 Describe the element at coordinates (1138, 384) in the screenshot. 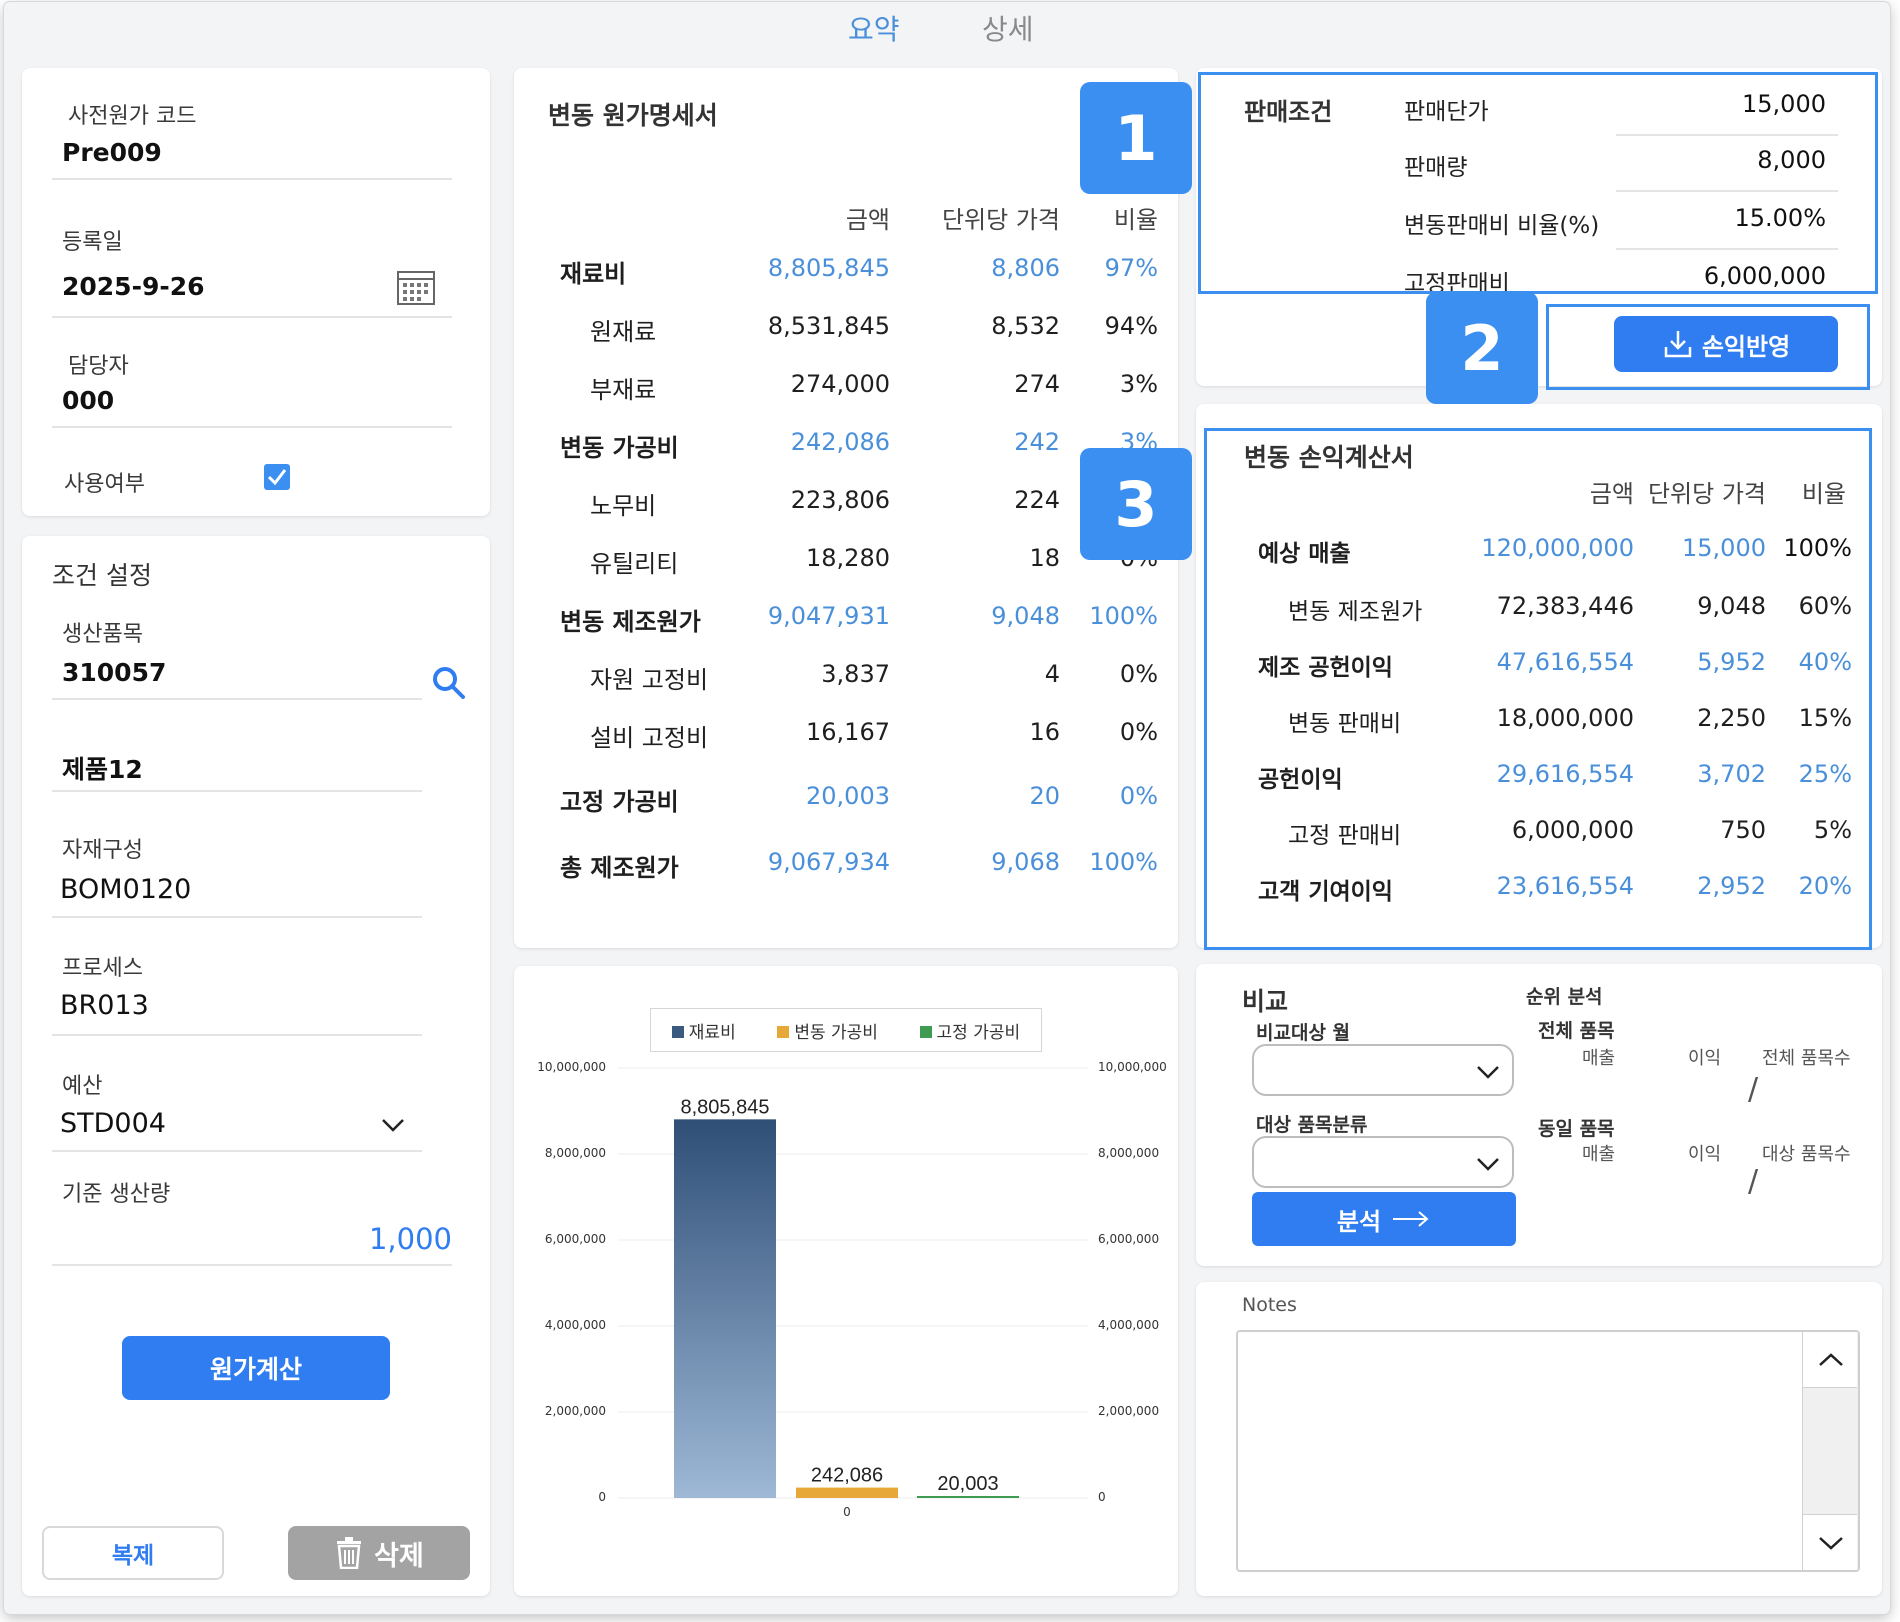

I see `cost-row-ratio: 3%` at that location.